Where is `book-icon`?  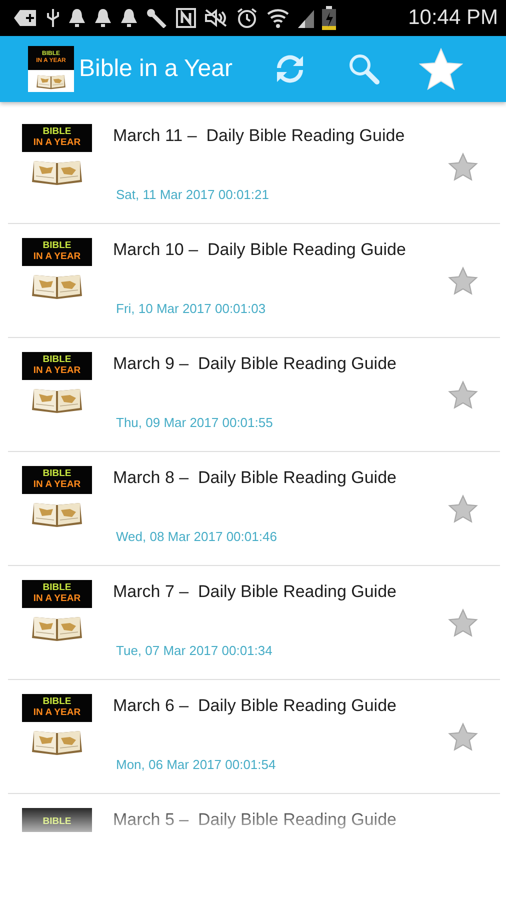 book-icon is located at coordinates (51, 81).